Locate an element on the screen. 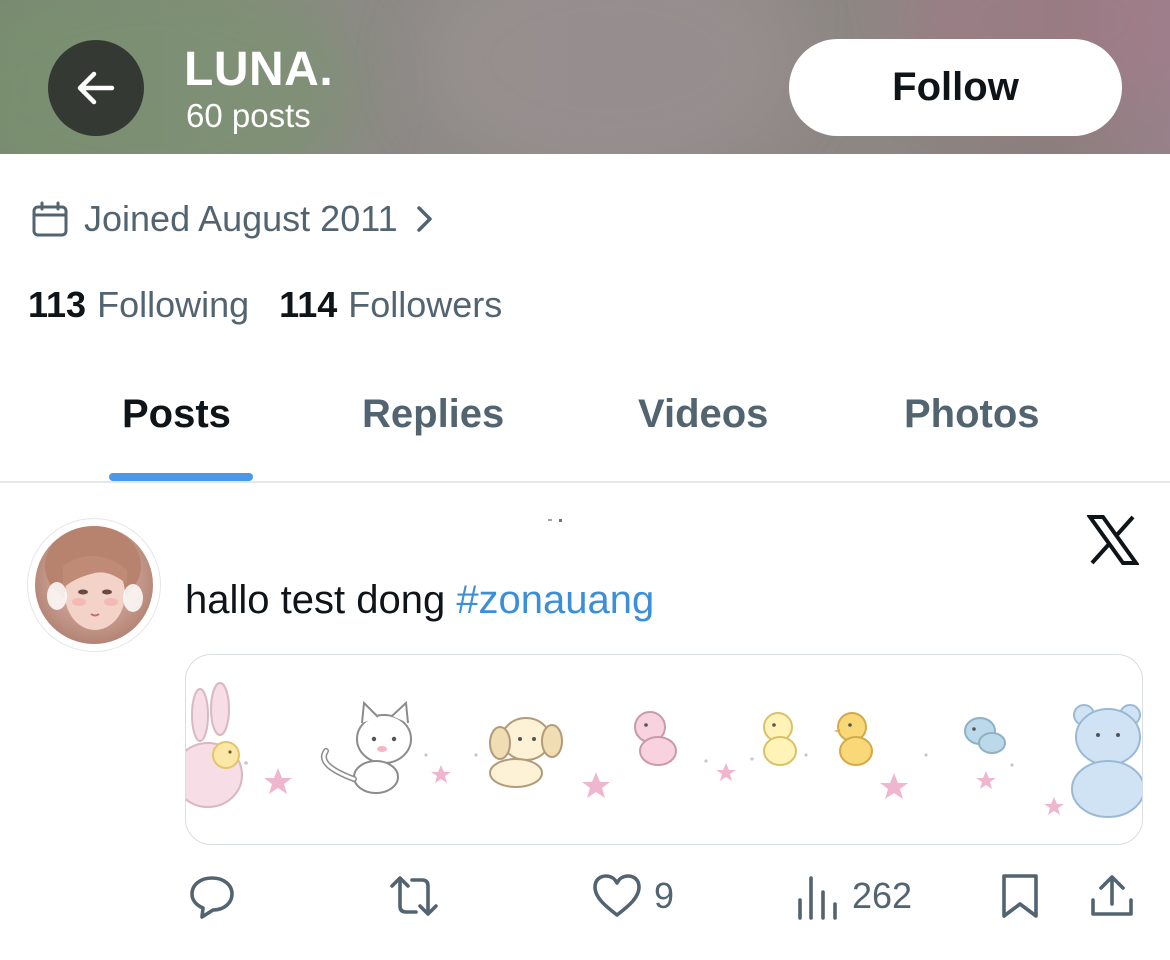  follow-button: Follow is located at coordinates (955, 87).